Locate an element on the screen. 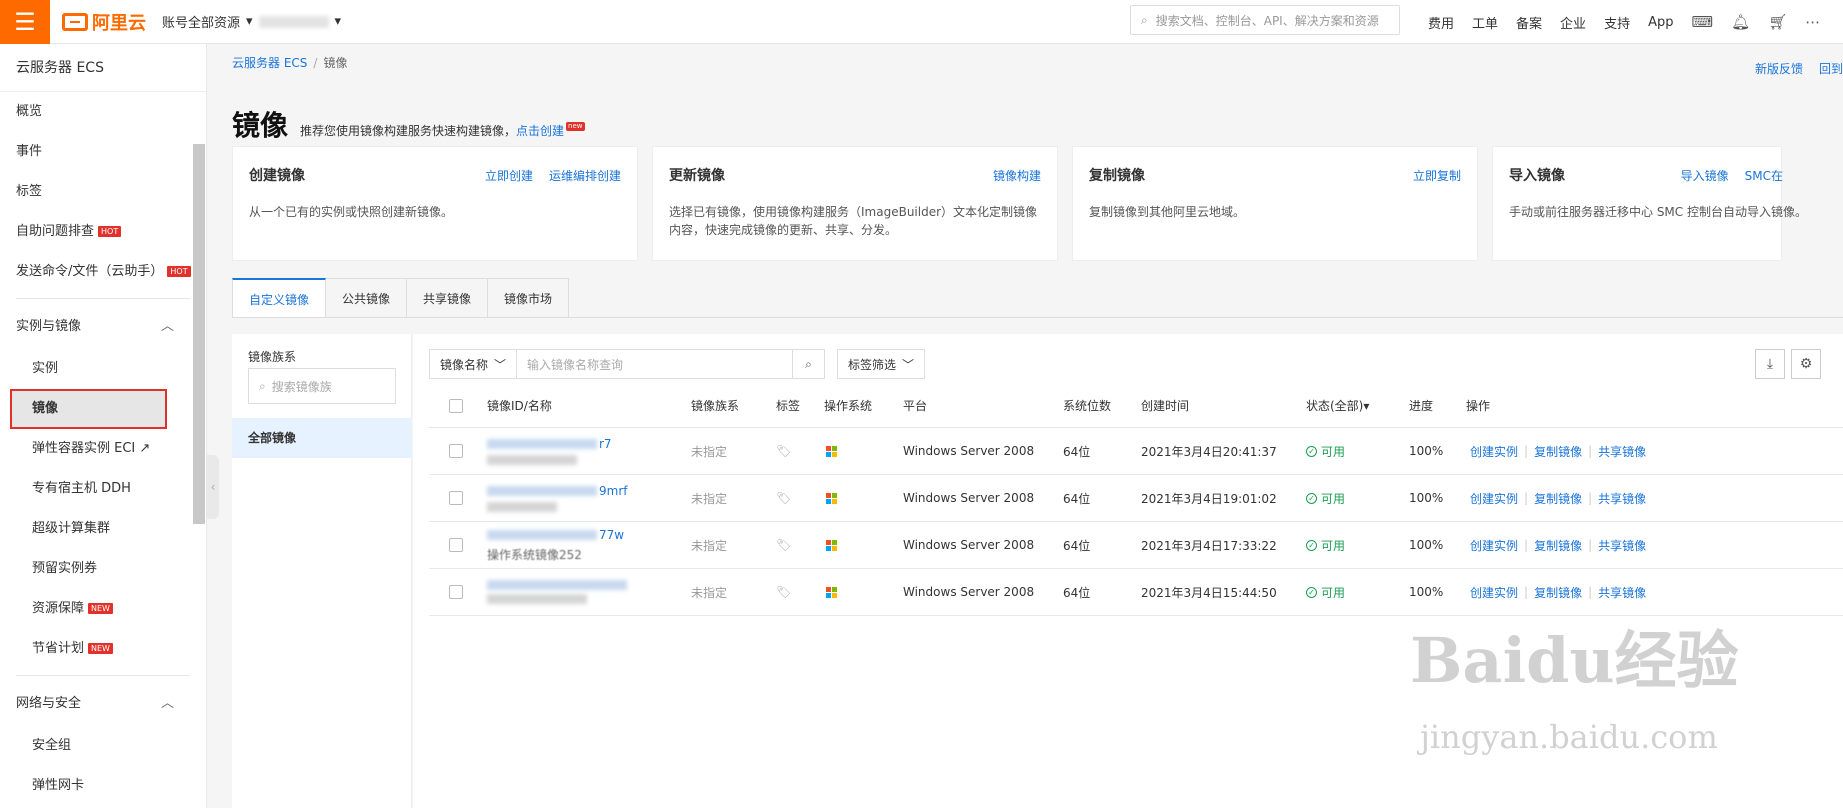 This screenshot has width=1843, height=808. search-button: ⌕ is located at coordinates (809, 364).